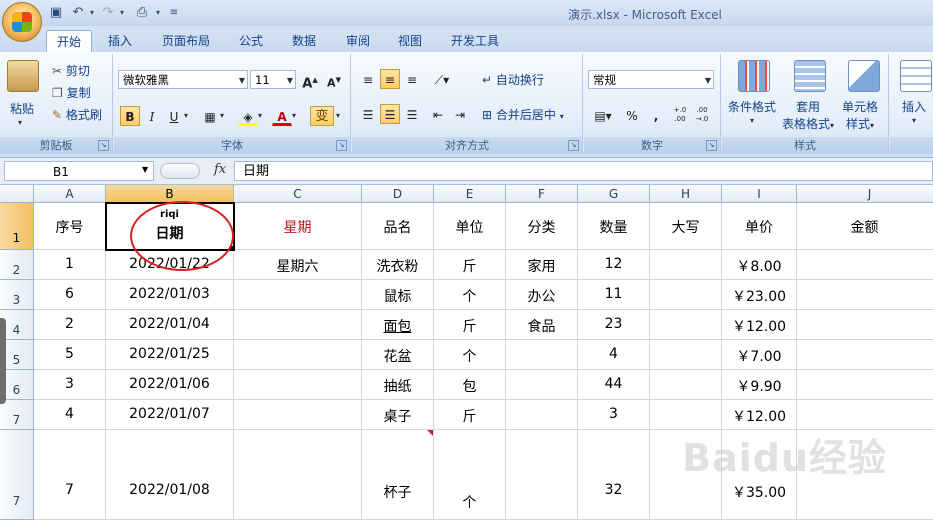 The width and height of the screenshot is (933, 520). I want to click on tab-developer: 开发工具, so click(475, 41).